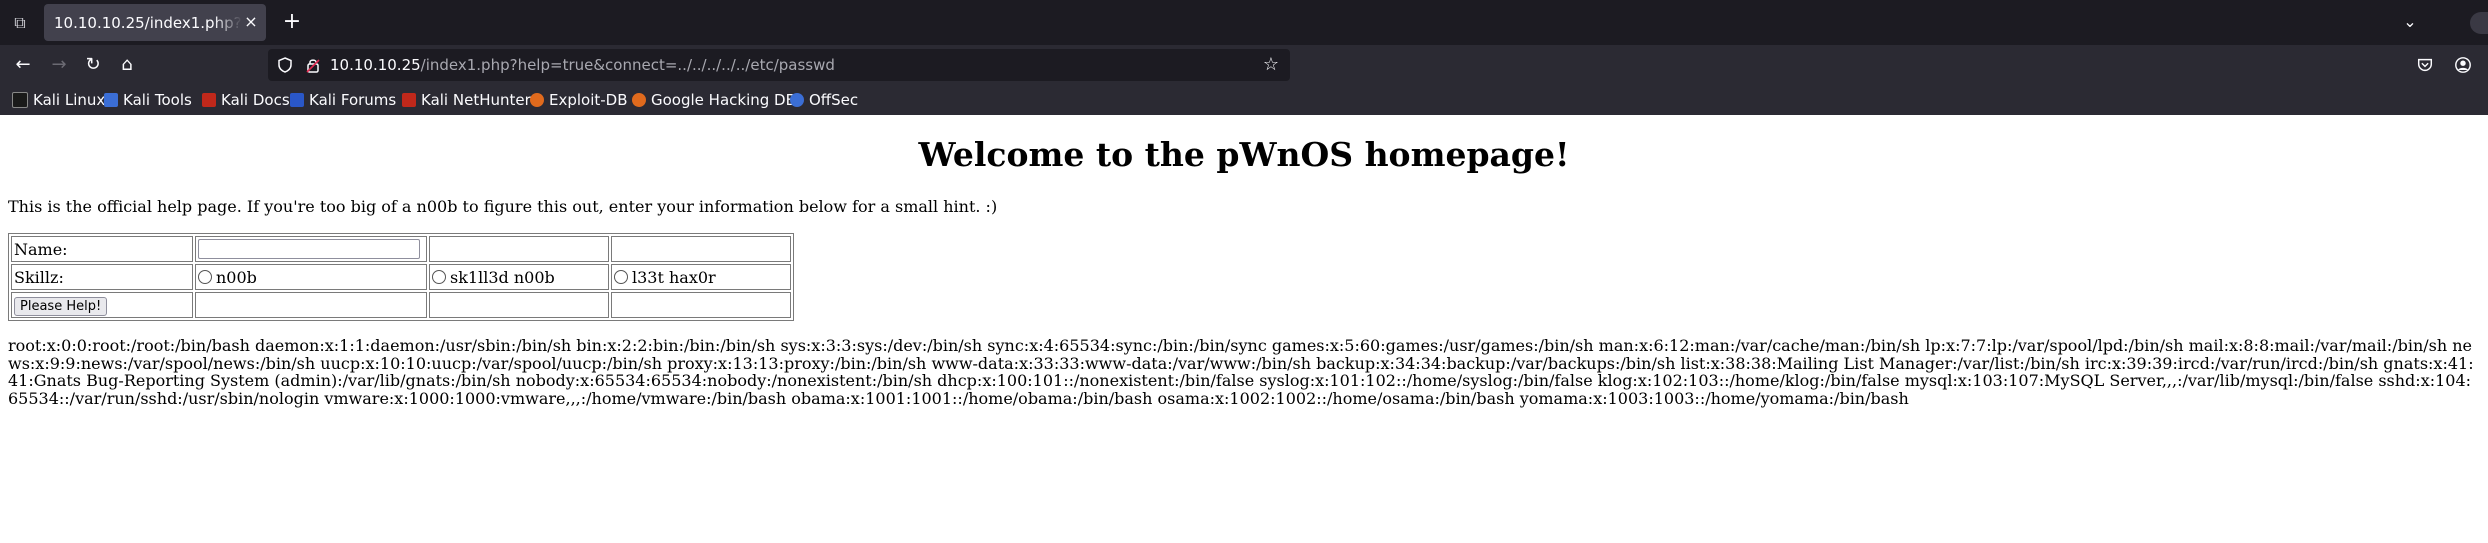 This screenshot has width=2488, height=543. Describe the element at coordinates (20, 100) in the screenshot. I see `kali-dragon-icon` at that location.